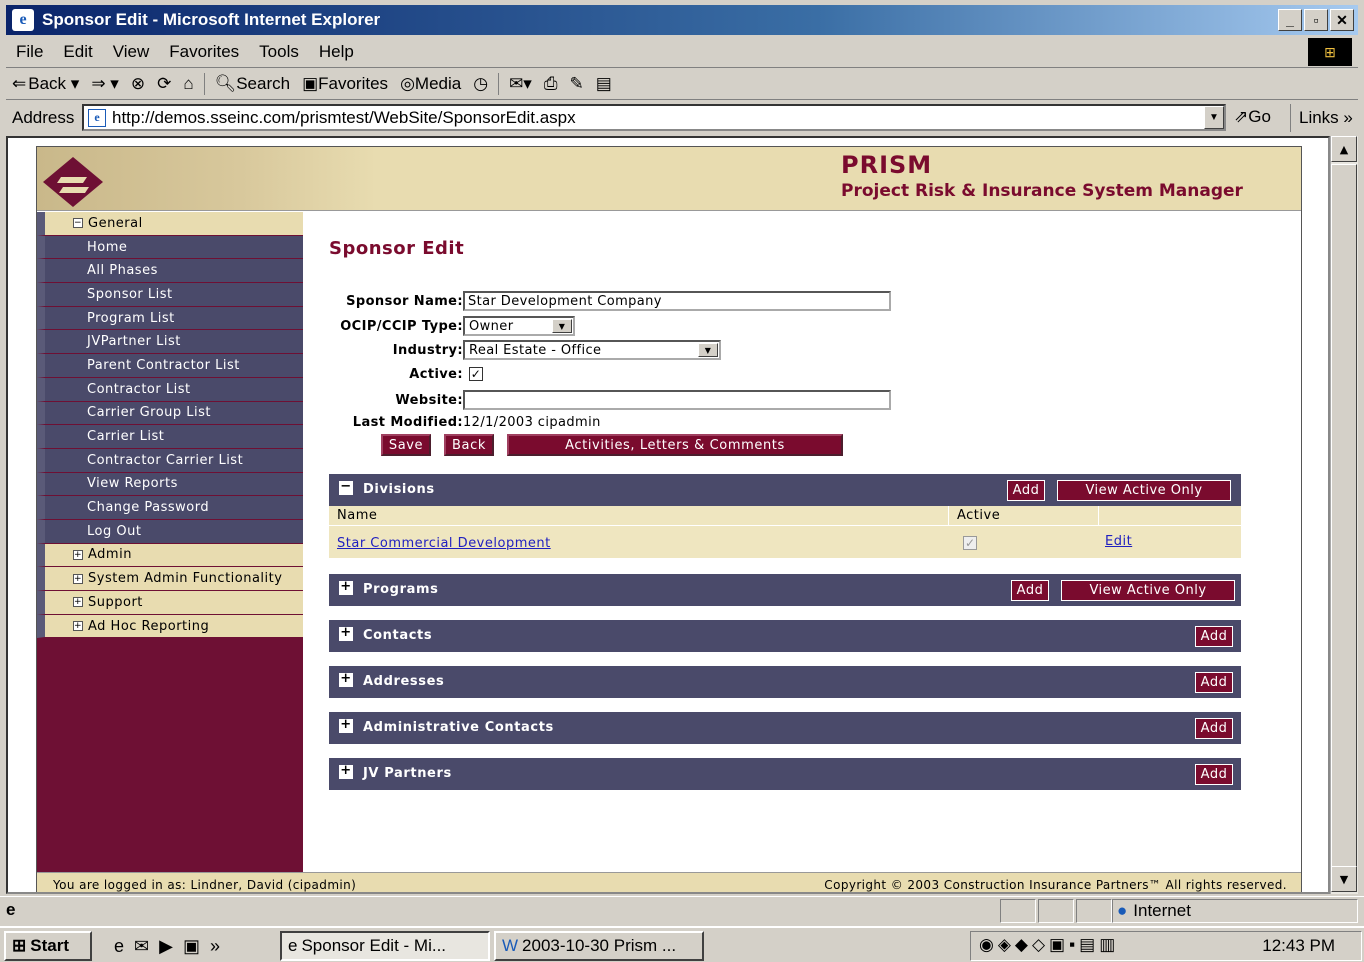 This screenshot has height=962, width=1364. Describe the element at coordinates (1214, 636) in the screenshot. I see `add-contact-button: Add` at that location.